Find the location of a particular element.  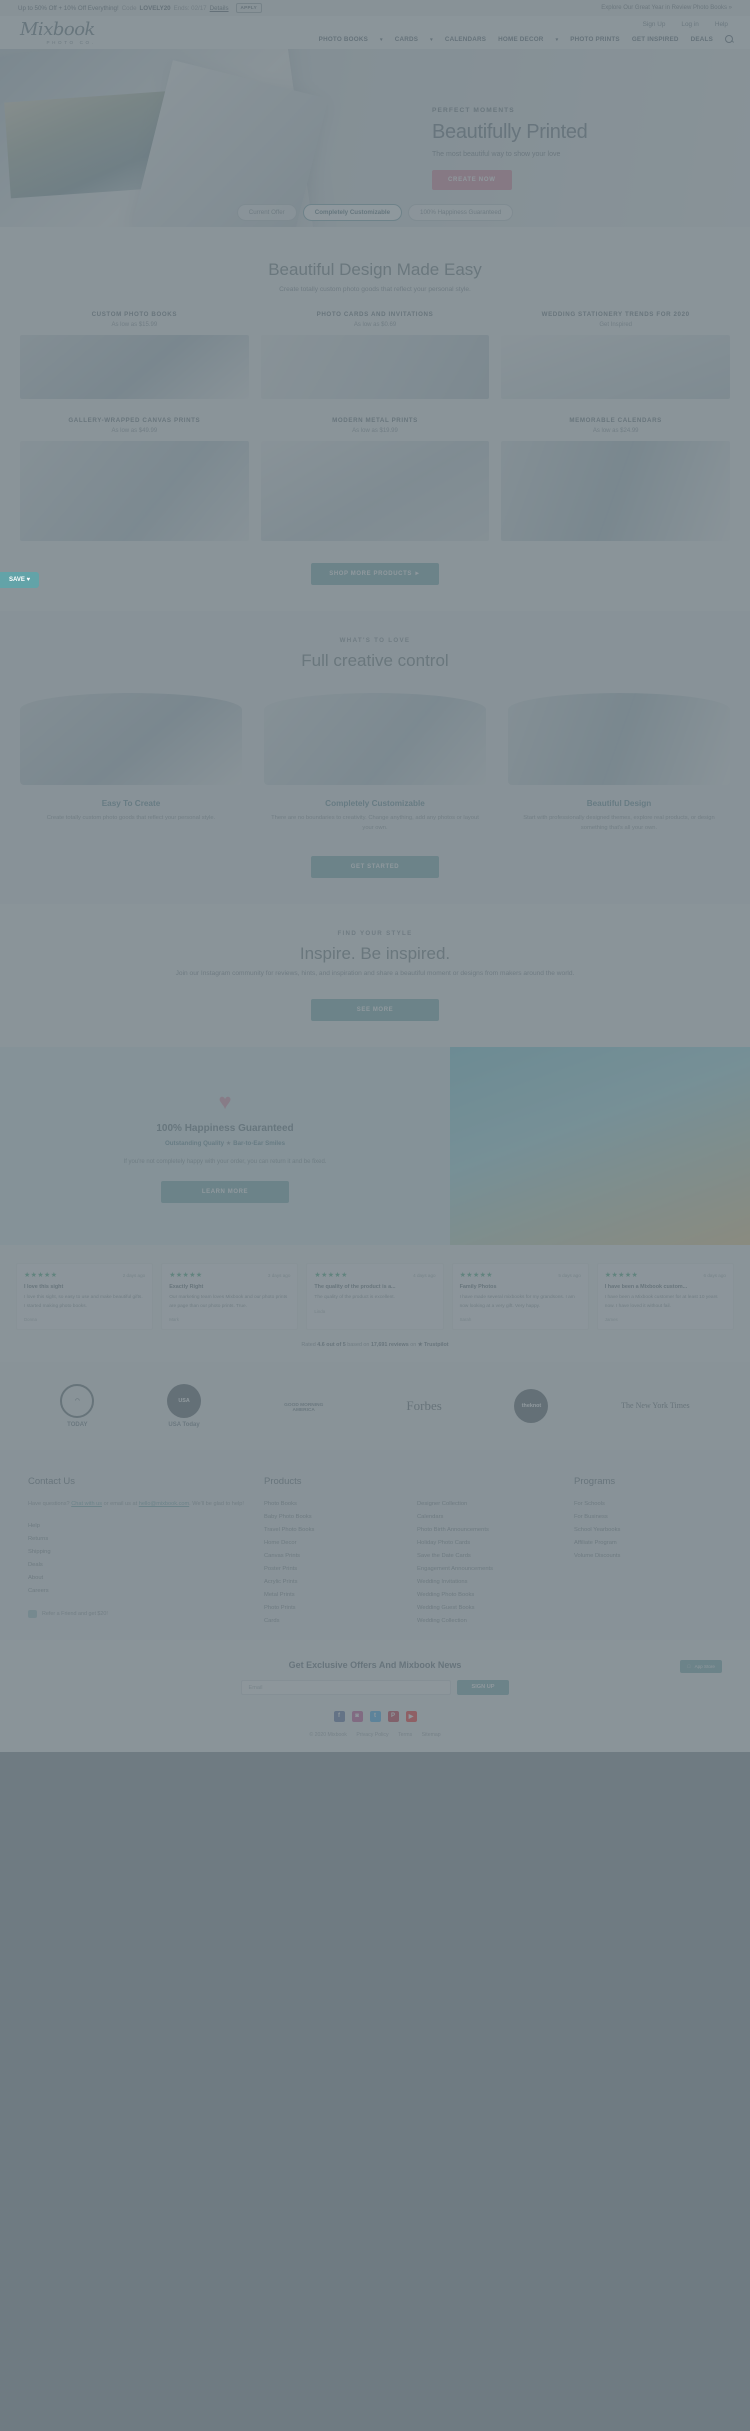

review-title: Family Photos is located at coordinates (478, 1287).